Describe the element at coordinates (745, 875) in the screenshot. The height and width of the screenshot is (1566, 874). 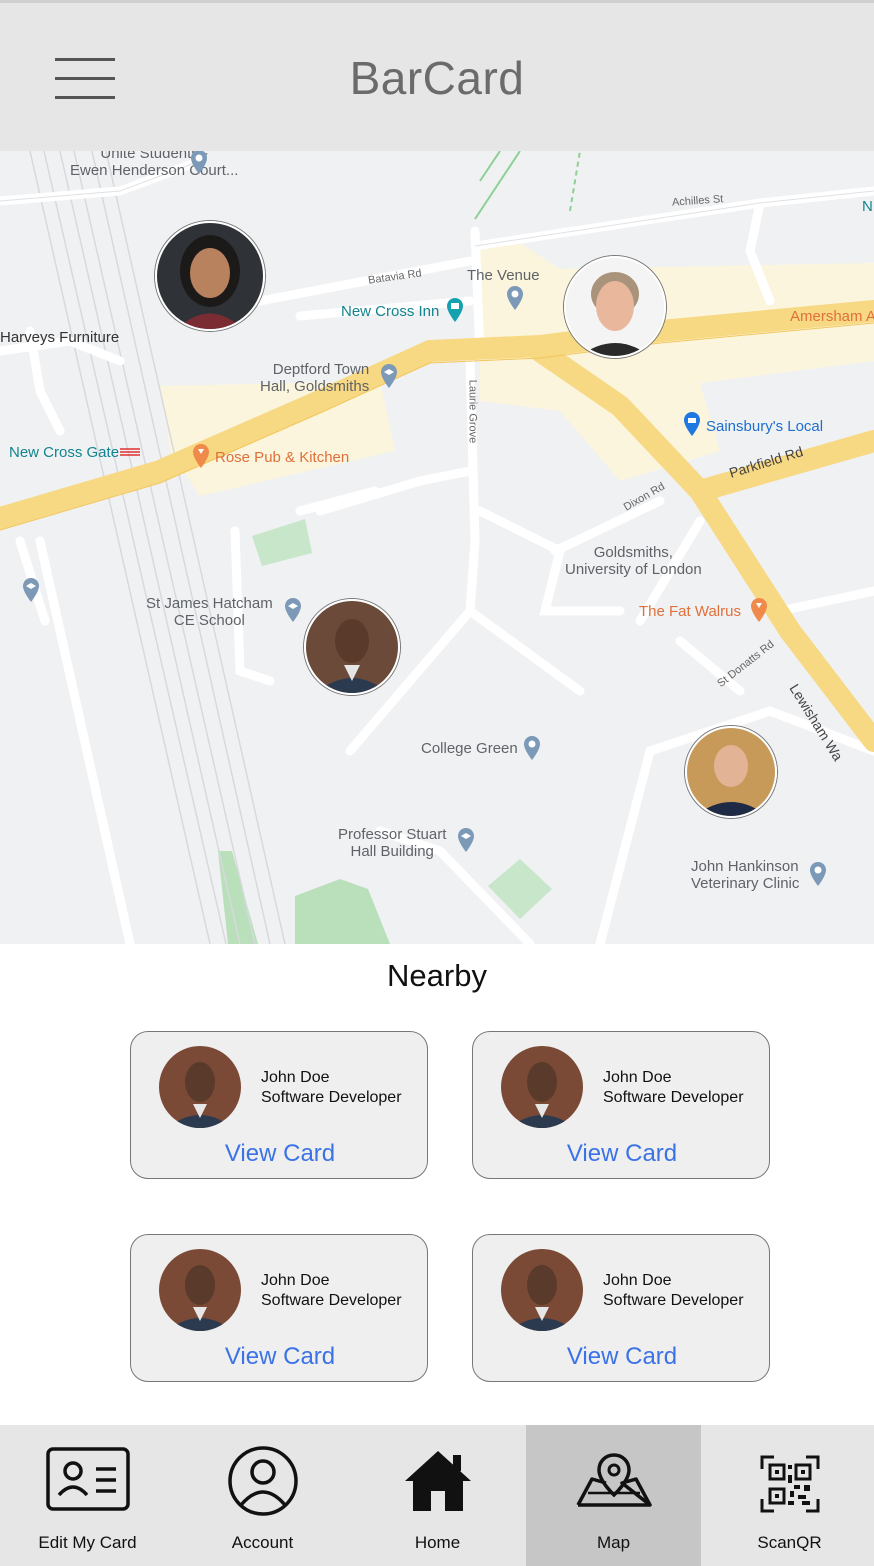
I see `map-label-john-hankinson: John Hankinson Veterinary Clinic` at that location.